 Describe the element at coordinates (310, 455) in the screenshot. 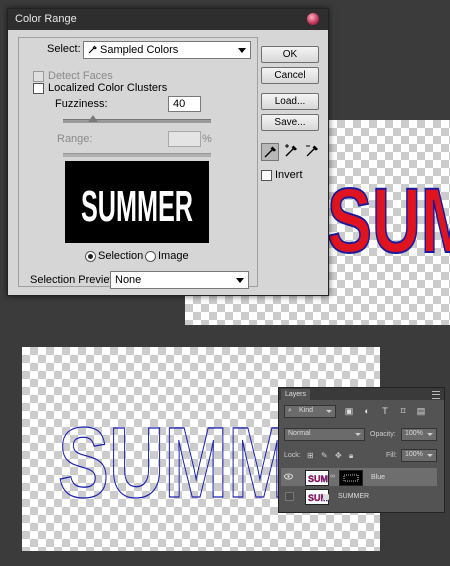

I see `lock-transparent-icon: ⊞` at that location.